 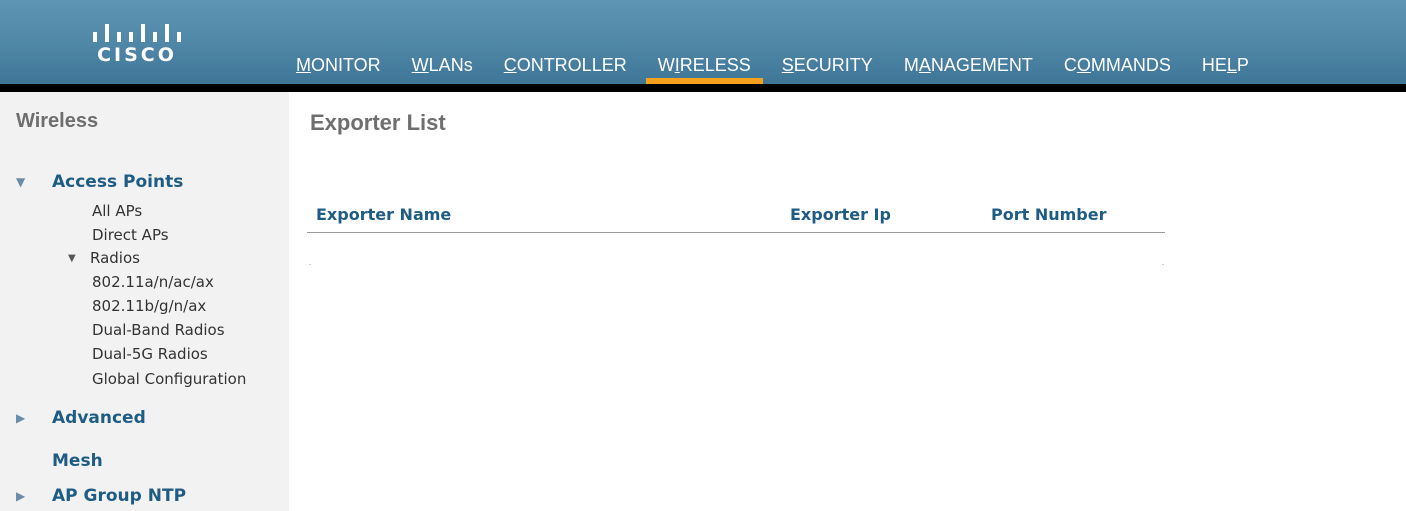 I want to click on nav-controller: CONTROLLER, so click(x=565, y=68).